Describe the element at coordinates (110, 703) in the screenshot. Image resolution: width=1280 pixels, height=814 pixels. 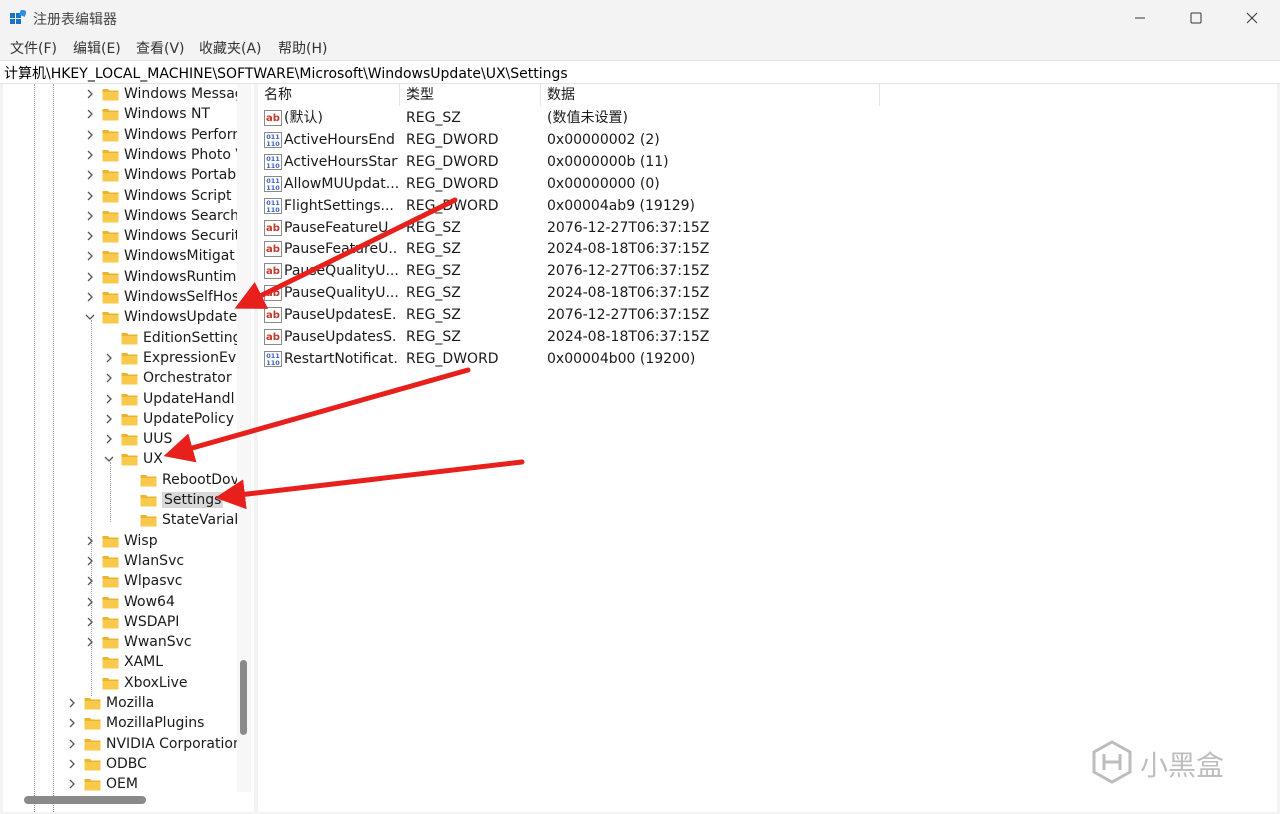
I see `tree-item: Mozilla` at that location.